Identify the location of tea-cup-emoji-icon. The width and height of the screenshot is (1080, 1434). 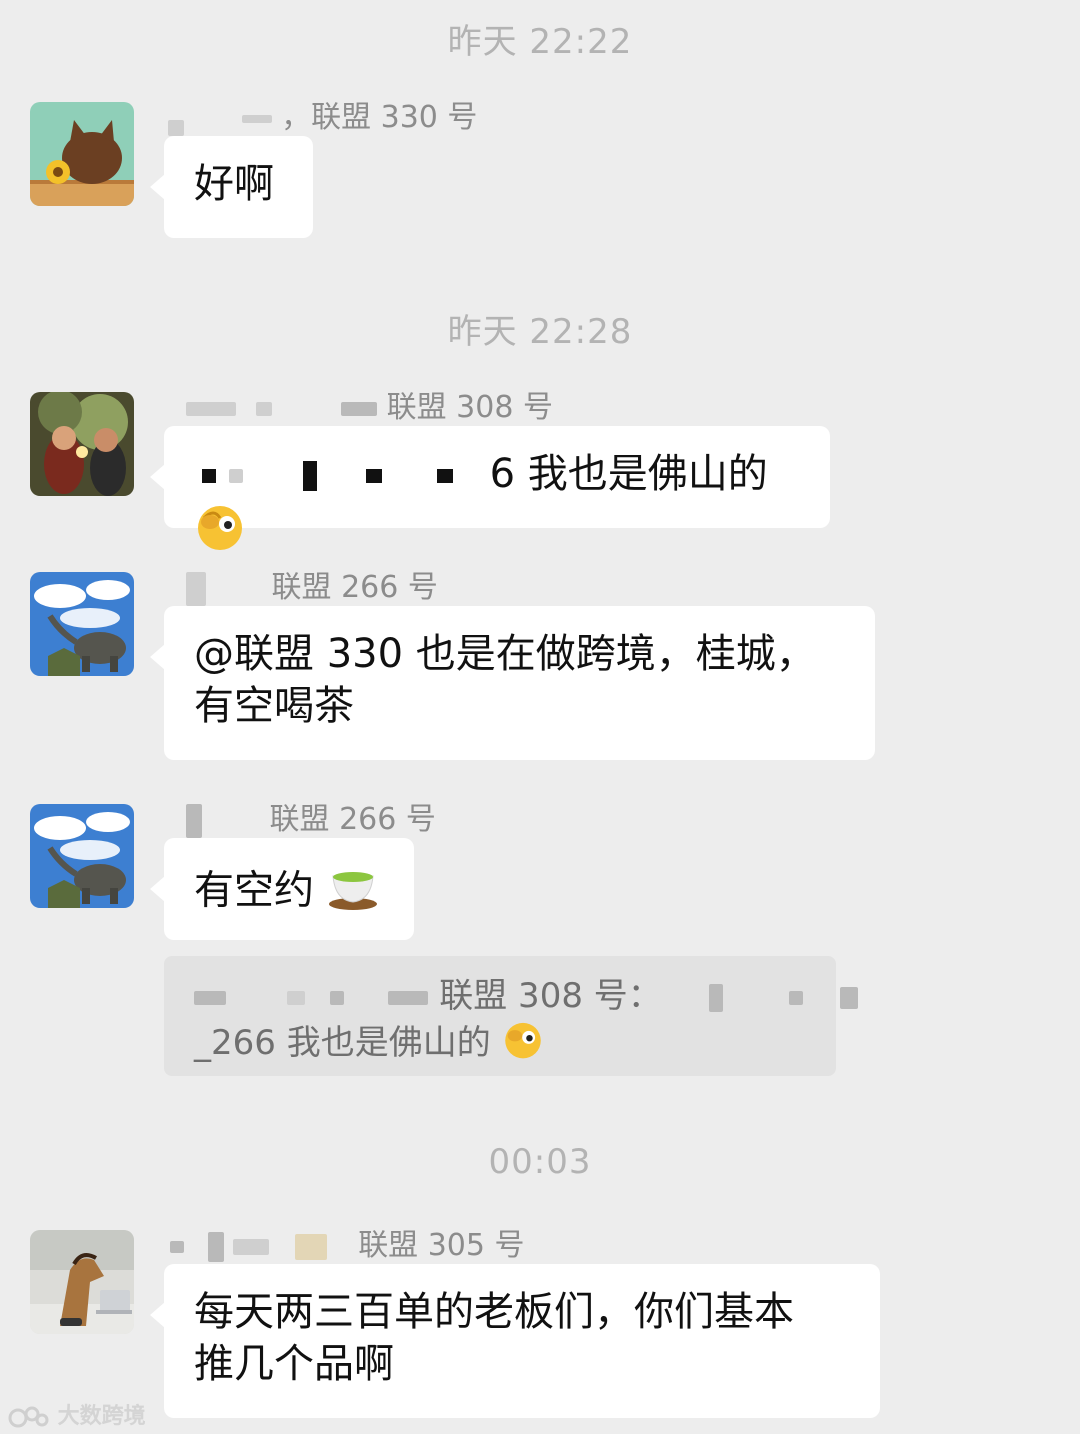
(353, 892).